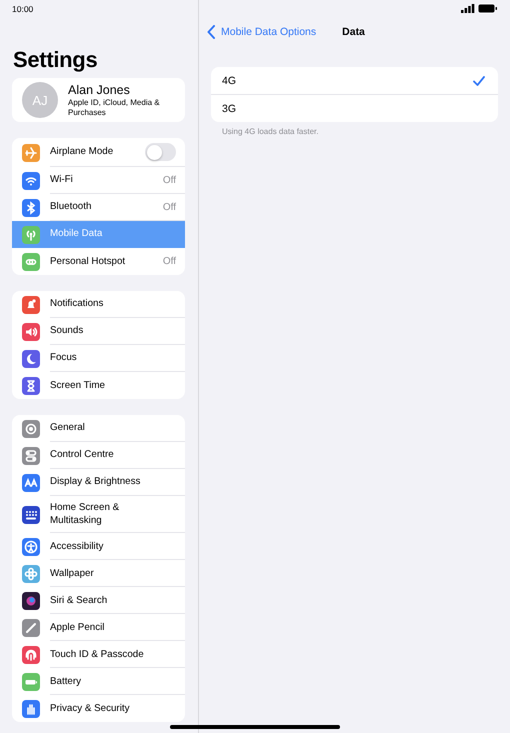 The width and height of the screenshot is (510, 733). I want to click on chain-link-icon, so click(31, 261).